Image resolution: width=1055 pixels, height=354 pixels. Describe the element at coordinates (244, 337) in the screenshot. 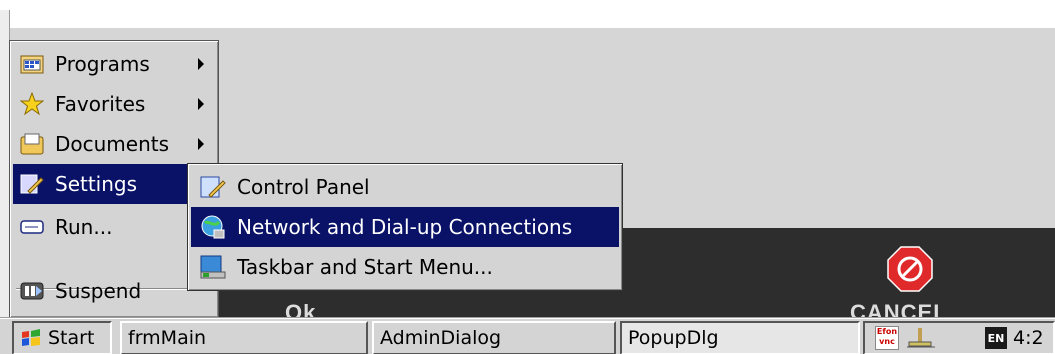

I see `taskbar-button-frmmain: frmMain` at that location.